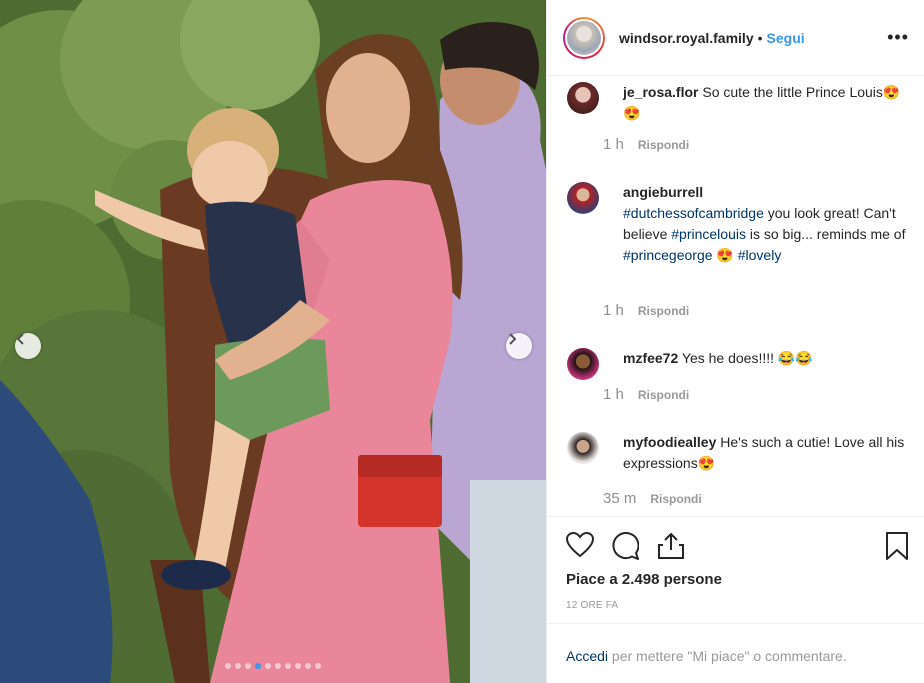 This screenshot has height=683, width=924. What do you see at coordinates (668, 255) in the screenshot?
I see `hashtag-link: #princegeorge` at bounding box center [668, 255].